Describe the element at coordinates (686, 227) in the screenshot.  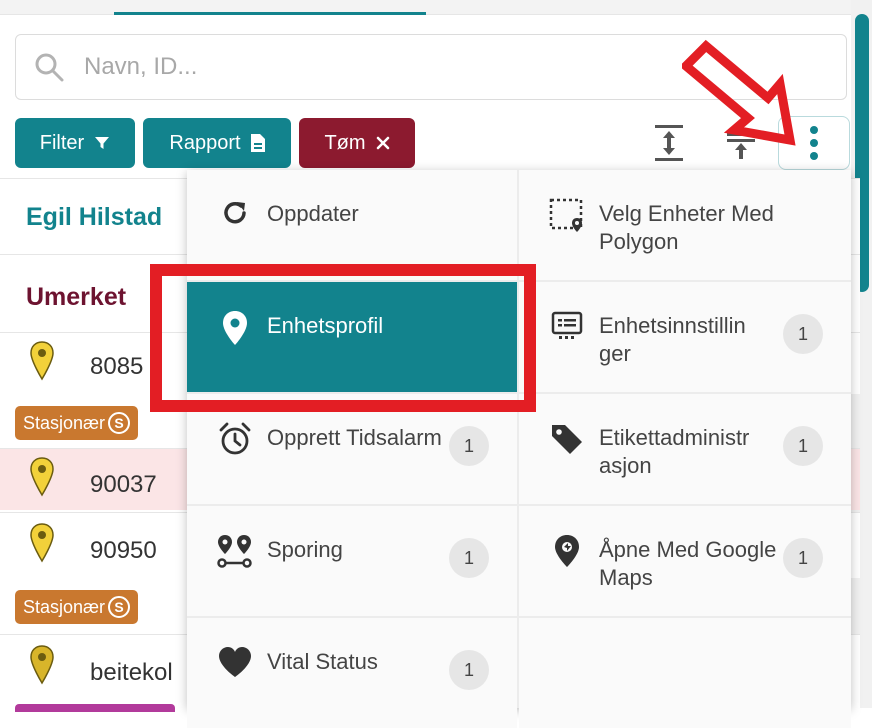
I see `menu-item-label: Velg Enheter Med Polygon` at that location.